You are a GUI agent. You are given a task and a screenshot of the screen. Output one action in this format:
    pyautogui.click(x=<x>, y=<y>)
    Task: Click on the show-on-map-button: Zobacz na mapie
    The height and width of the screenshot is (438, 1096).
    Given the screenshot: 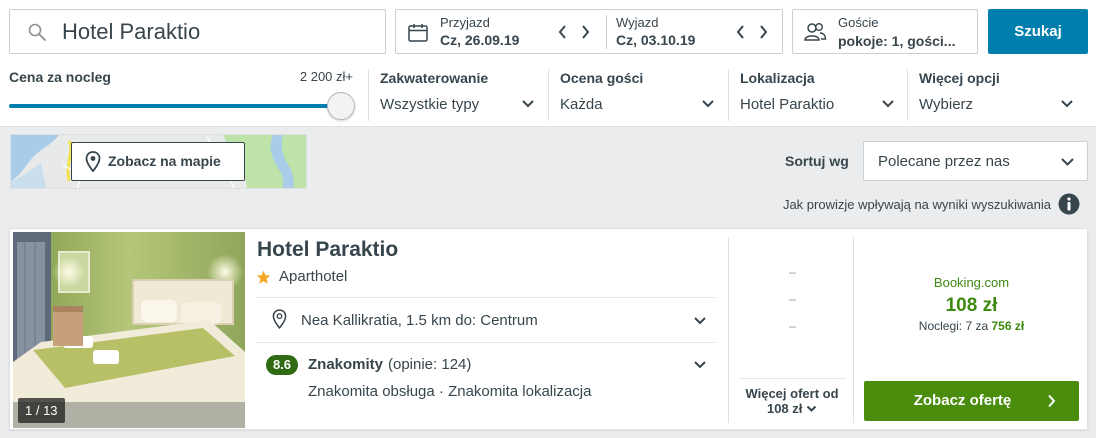 What is the action you would take?
    pyautogui.click(x=158, y=161)
    